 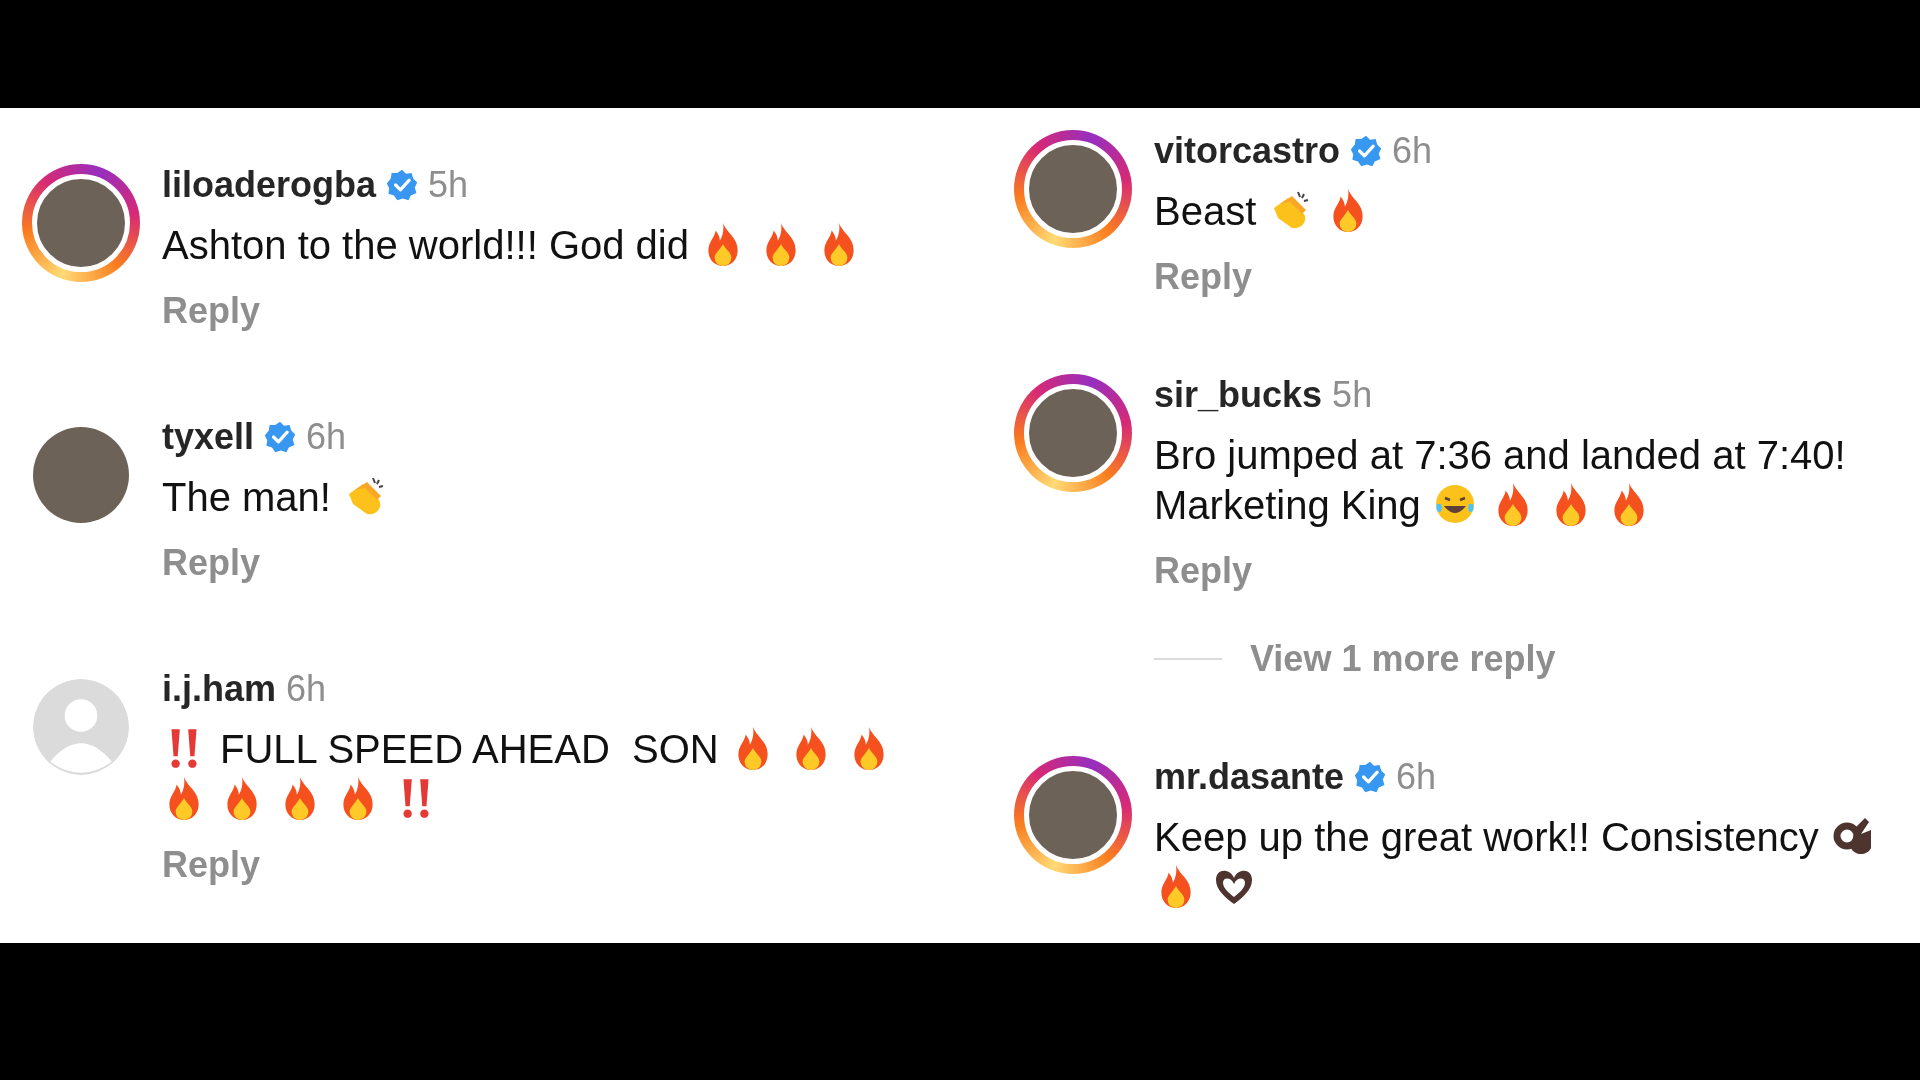 What do you see at coordinates (425, 245) in the screenshot?
I see `comment-text: Ashton to the world!!! God did` at bounding box center [425, 245].